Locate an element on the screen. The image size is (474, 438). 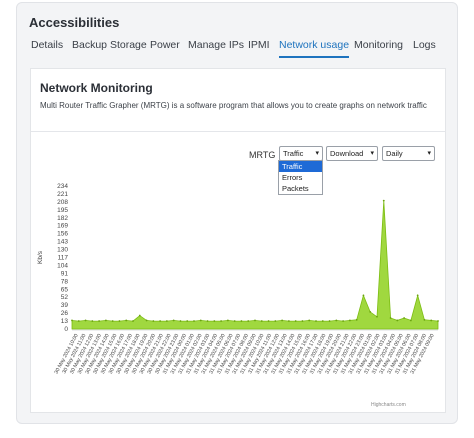
y-tick-label: 78 is located at coordinates (65, 281).